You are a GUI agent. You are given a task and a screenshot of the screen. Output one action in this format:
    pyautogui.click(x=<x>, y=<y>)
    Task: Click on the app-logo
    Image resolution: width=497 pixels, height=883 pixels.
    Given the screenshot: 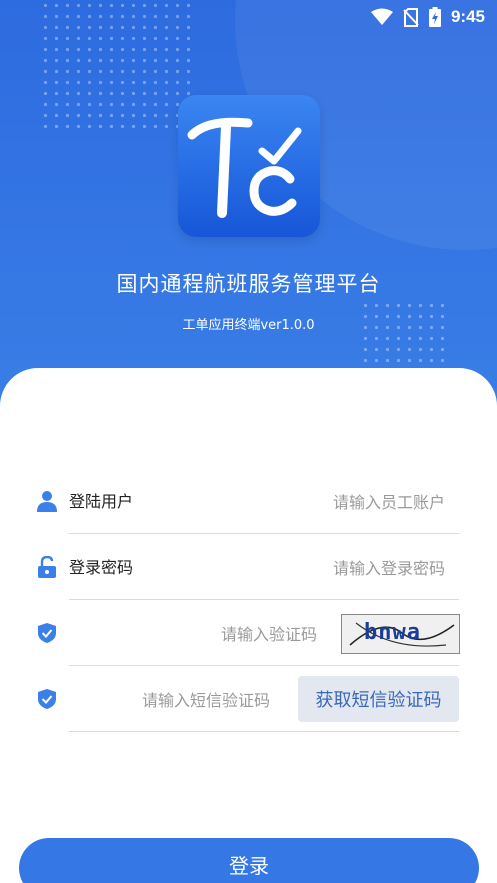 What is the action you would take?
    pyautogui.click(x=249, y=166)
    